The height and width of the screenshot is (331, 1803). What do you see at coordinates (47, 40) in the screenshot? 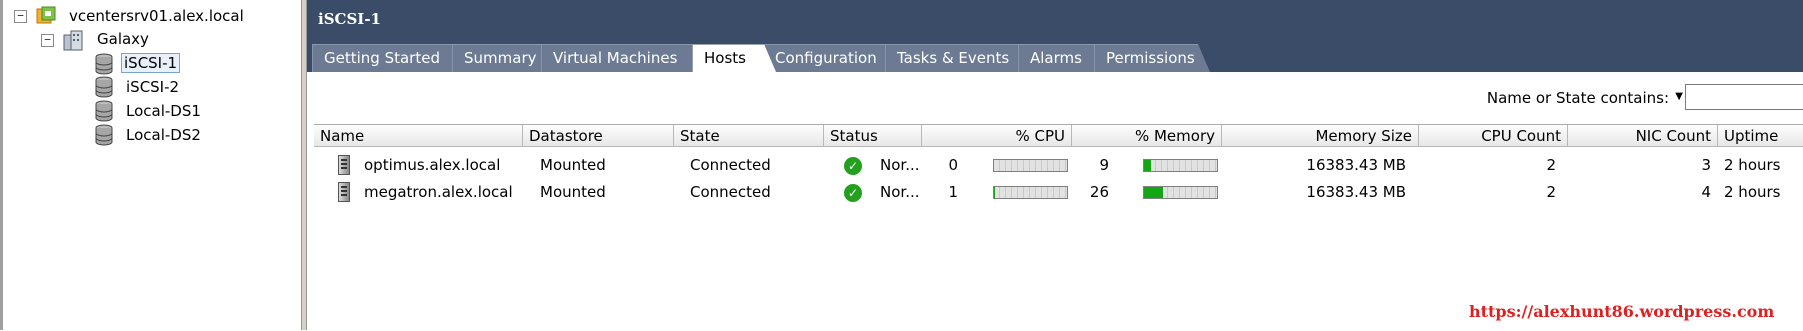
I see `collapse-datacenter-icon: −` at bounding box center [47, 40].